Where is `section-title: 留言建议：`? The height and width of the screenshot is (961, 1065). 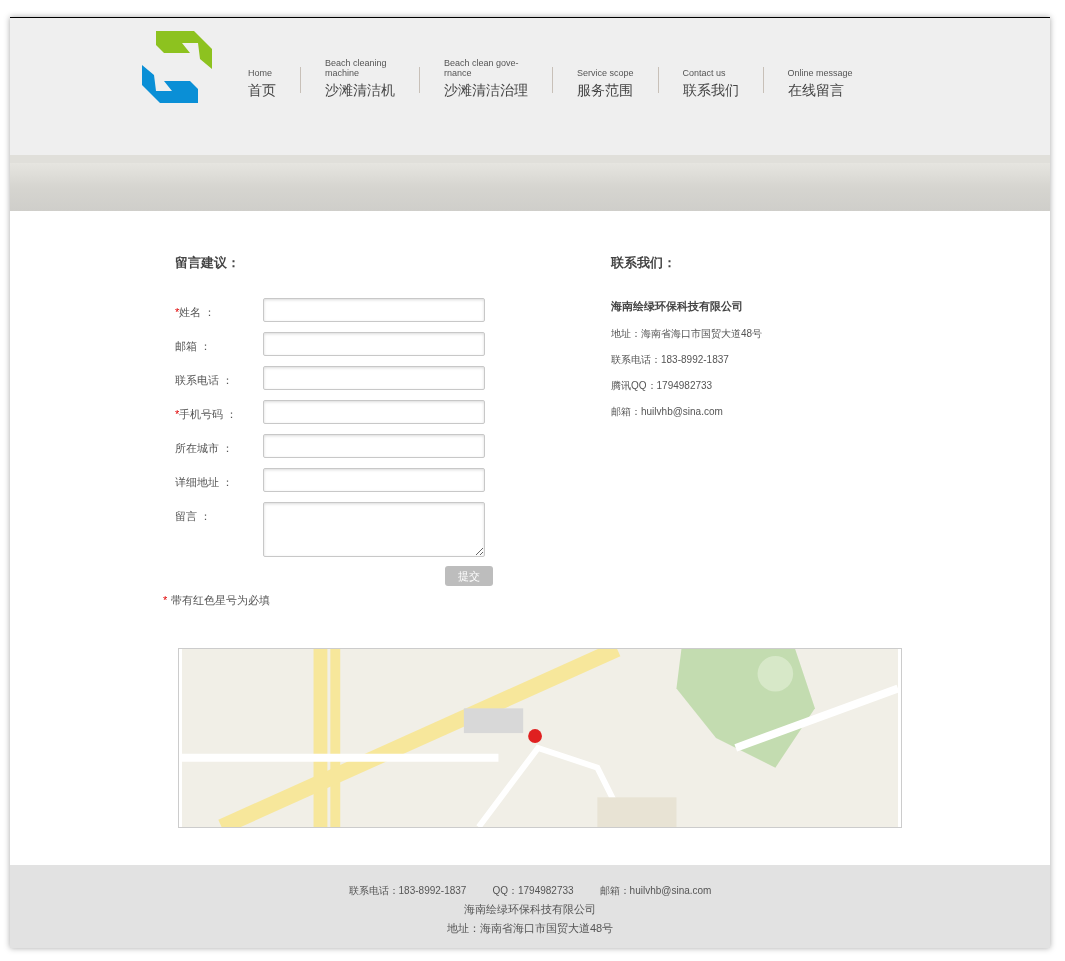 section-title: 留言建议： is located at coordinates (208, 263).